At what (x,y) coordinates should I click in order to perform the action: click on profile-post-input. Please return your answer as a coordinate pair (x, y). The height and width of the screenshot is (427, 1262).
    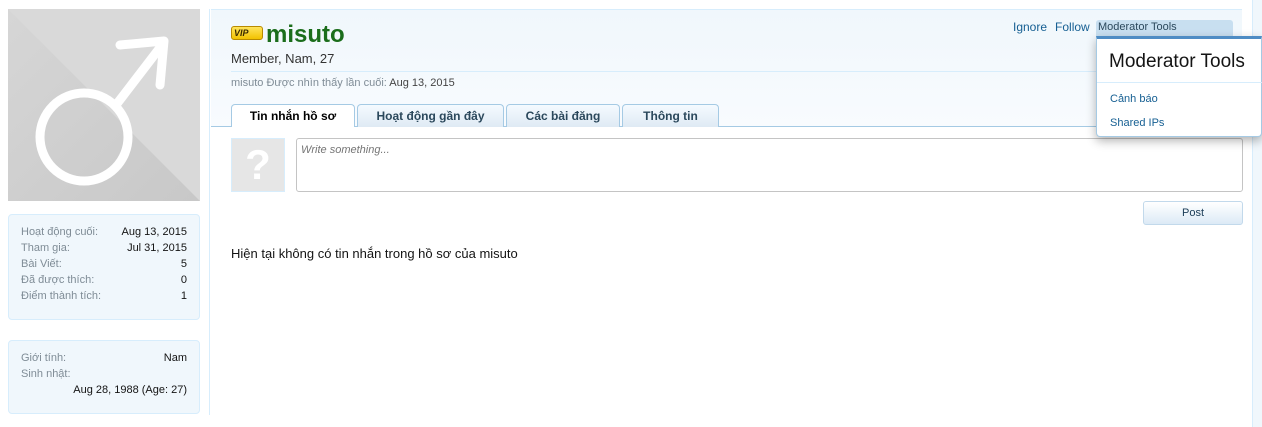
    Looking at the image, I should click on (769, 165).